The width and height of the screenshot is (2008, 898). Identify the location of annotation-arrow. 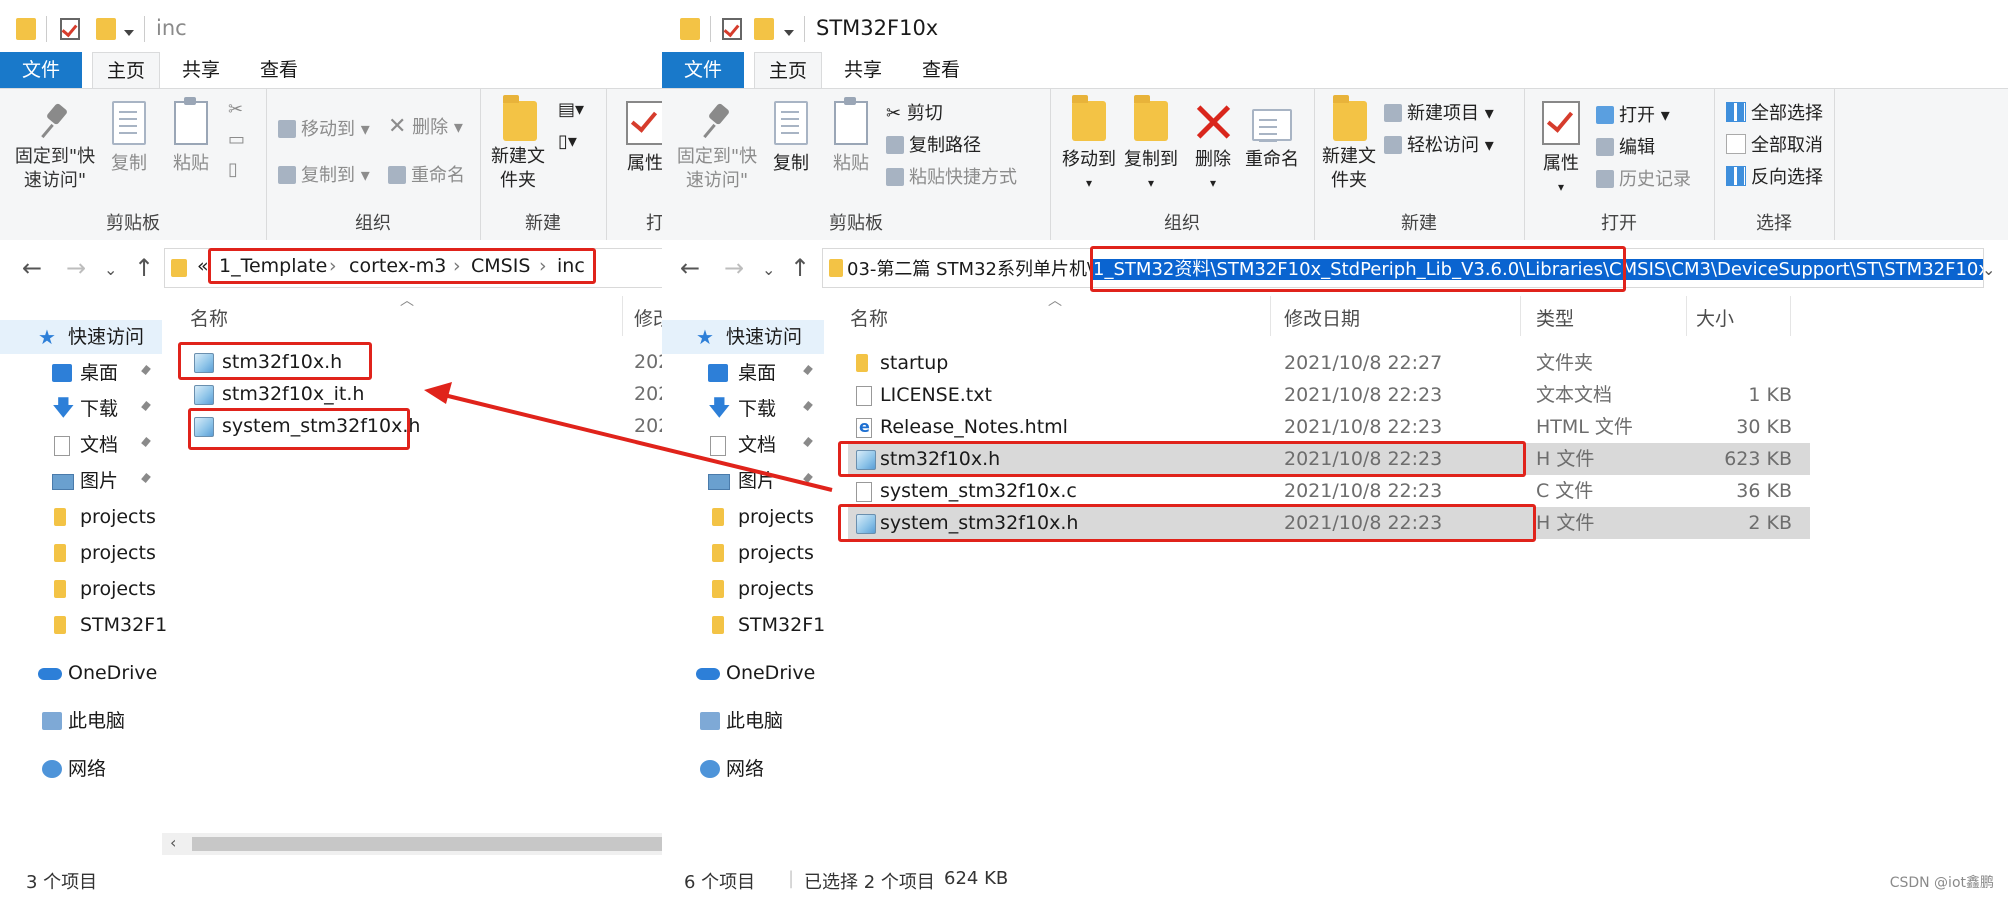
(628, 437).